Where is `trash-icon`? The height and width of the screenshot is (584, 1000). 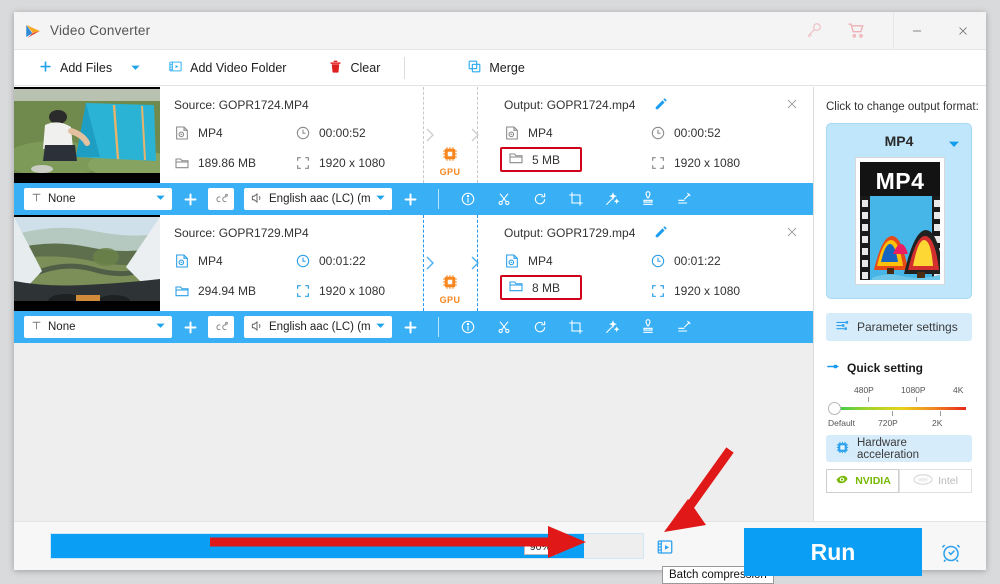 trash-icon is located at coordinates (335, 68).